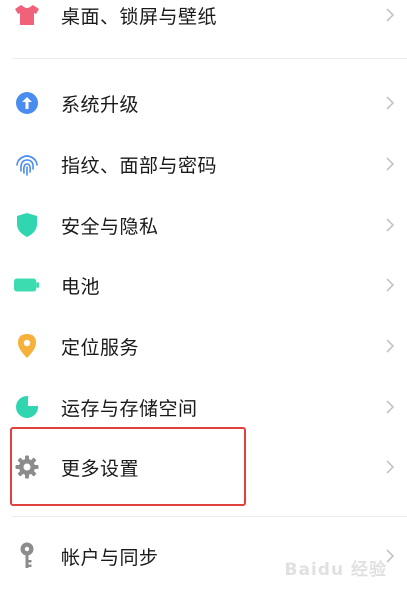 This screenshot has width=407, height=602. What do you see at coordinates (139, 16) in the screenshot?
I see `settings-item-label: 桌面、锁屏与壁纸` at bounding box center [139, 16].